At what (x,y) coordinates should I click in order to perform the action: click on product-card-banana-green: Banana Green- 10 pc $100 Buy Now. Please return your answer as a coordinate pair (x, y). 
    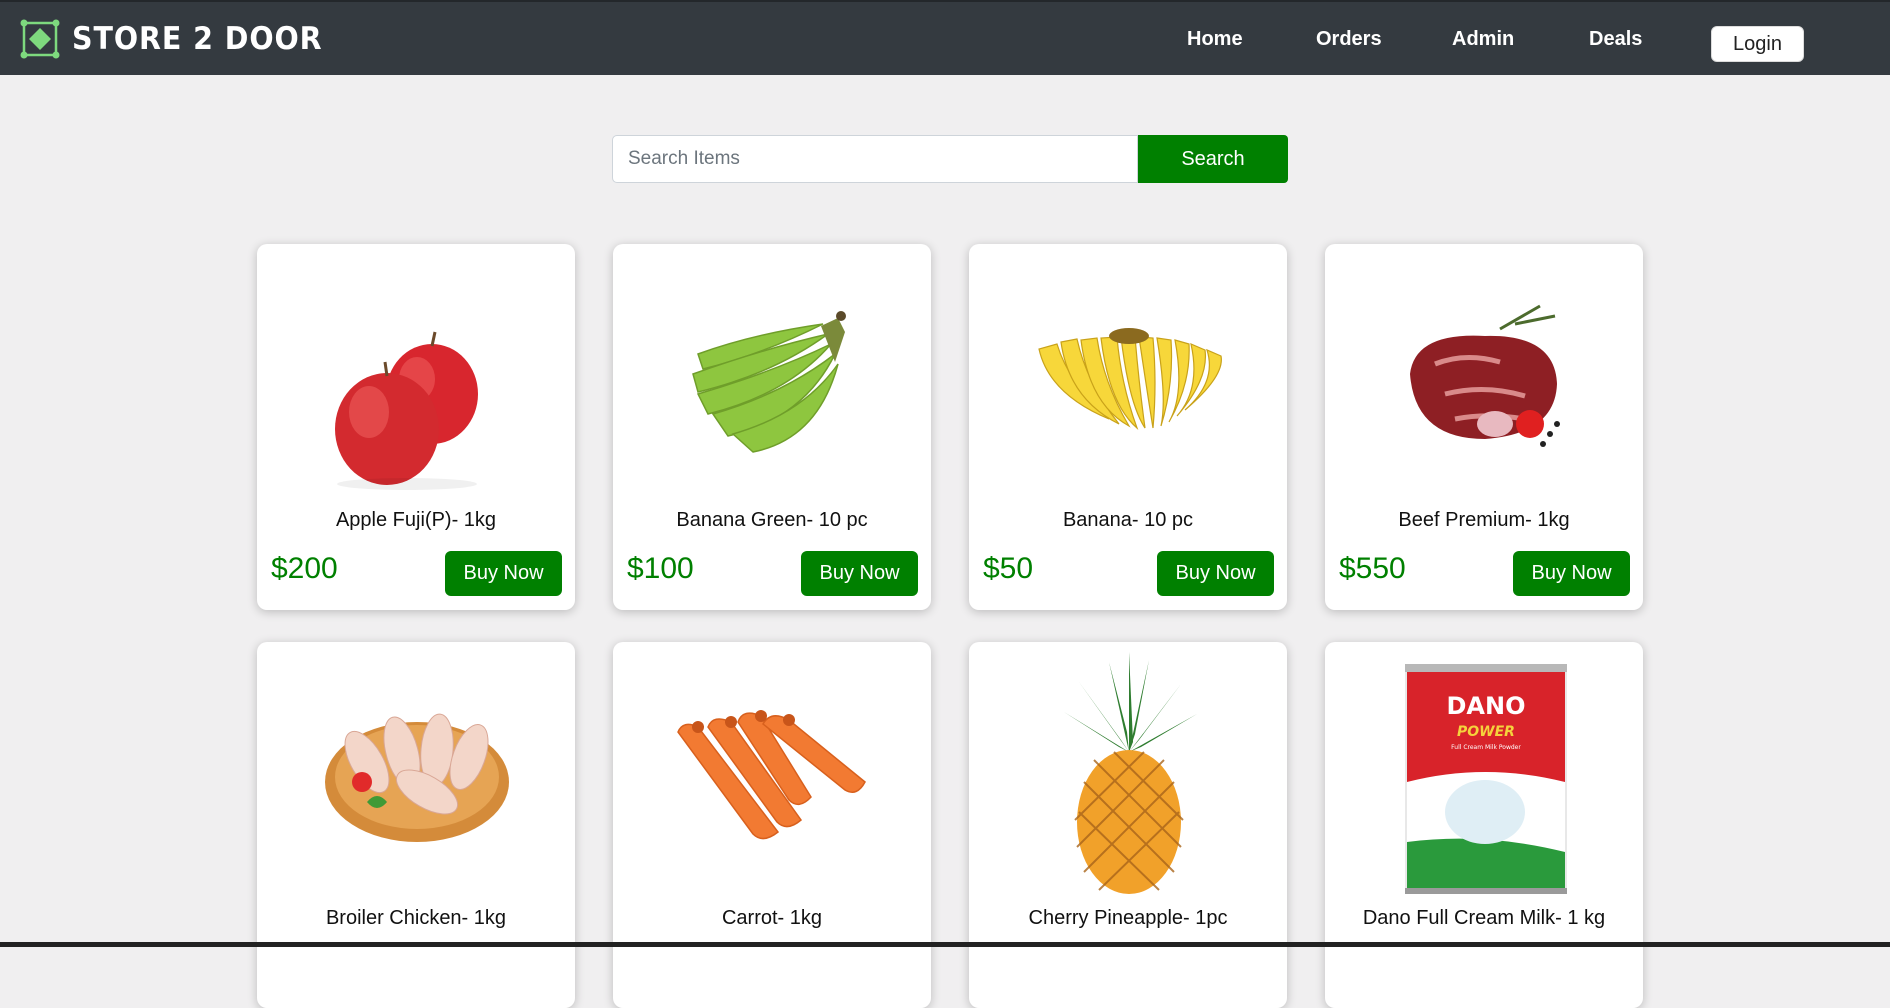
    Looking at the image, I should click on (772, 427).